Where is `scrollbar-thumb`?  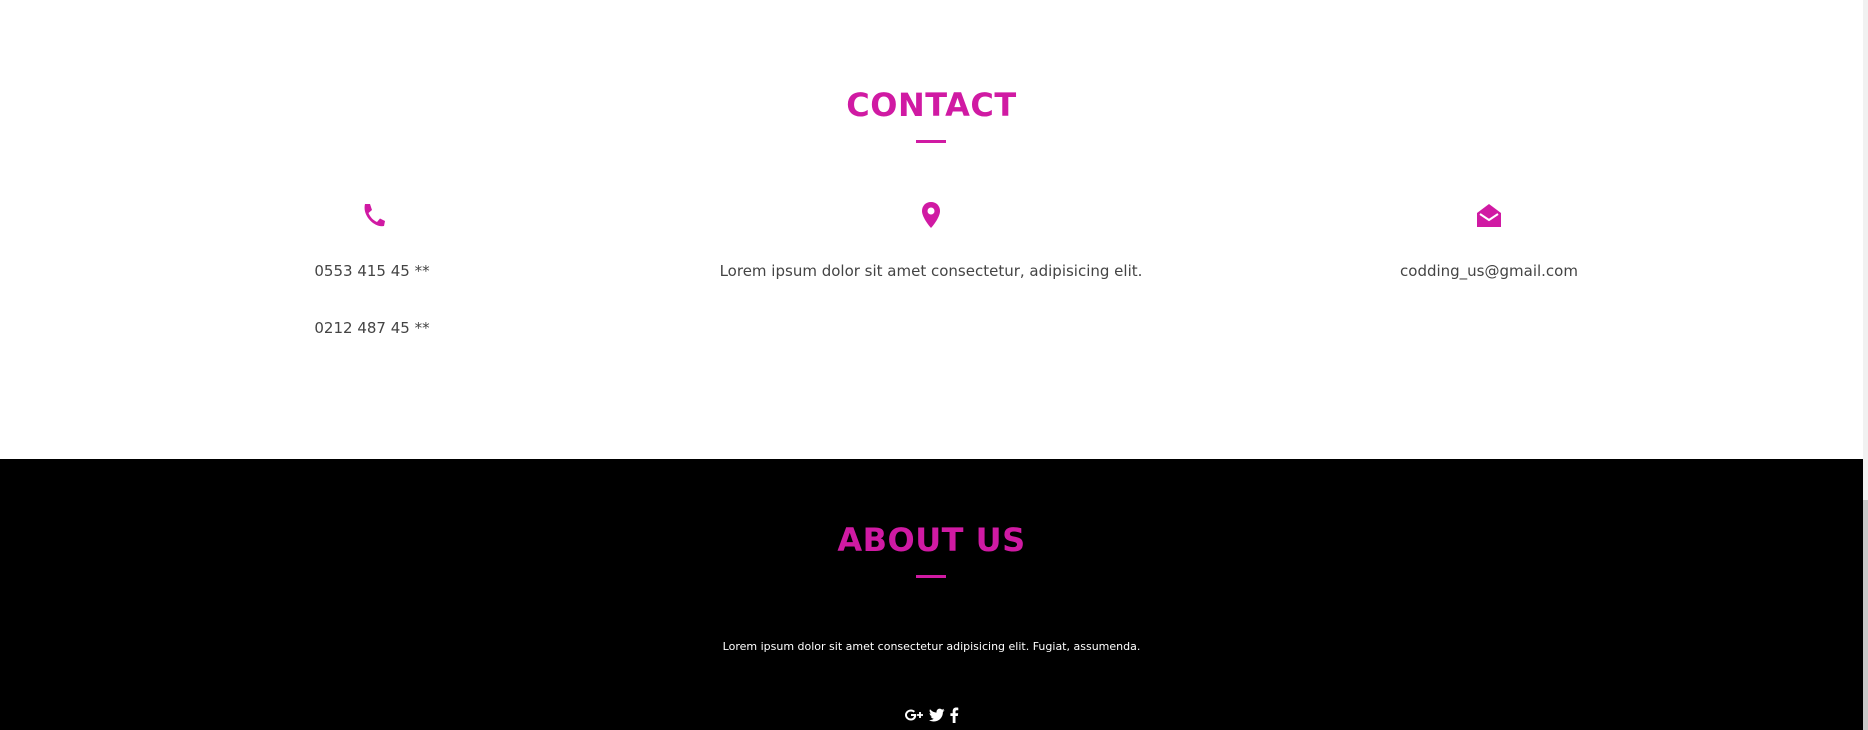 scrollbar-thumb is located at coordinates (1865, 615).